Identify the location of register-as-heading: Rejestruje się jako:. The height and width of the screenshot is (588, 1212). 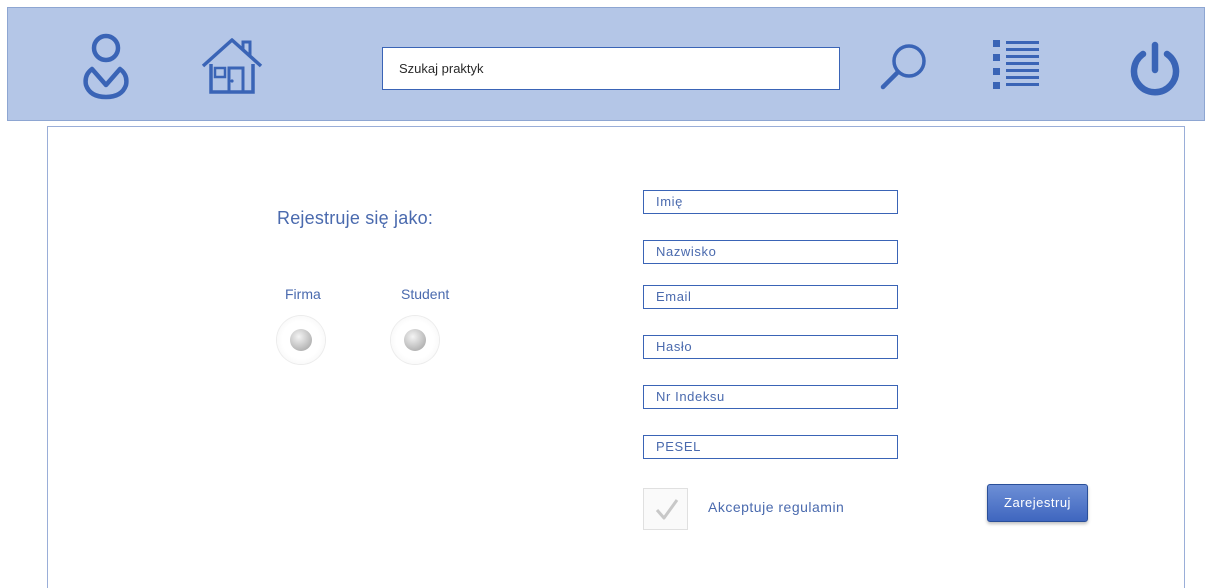
(355, 218).